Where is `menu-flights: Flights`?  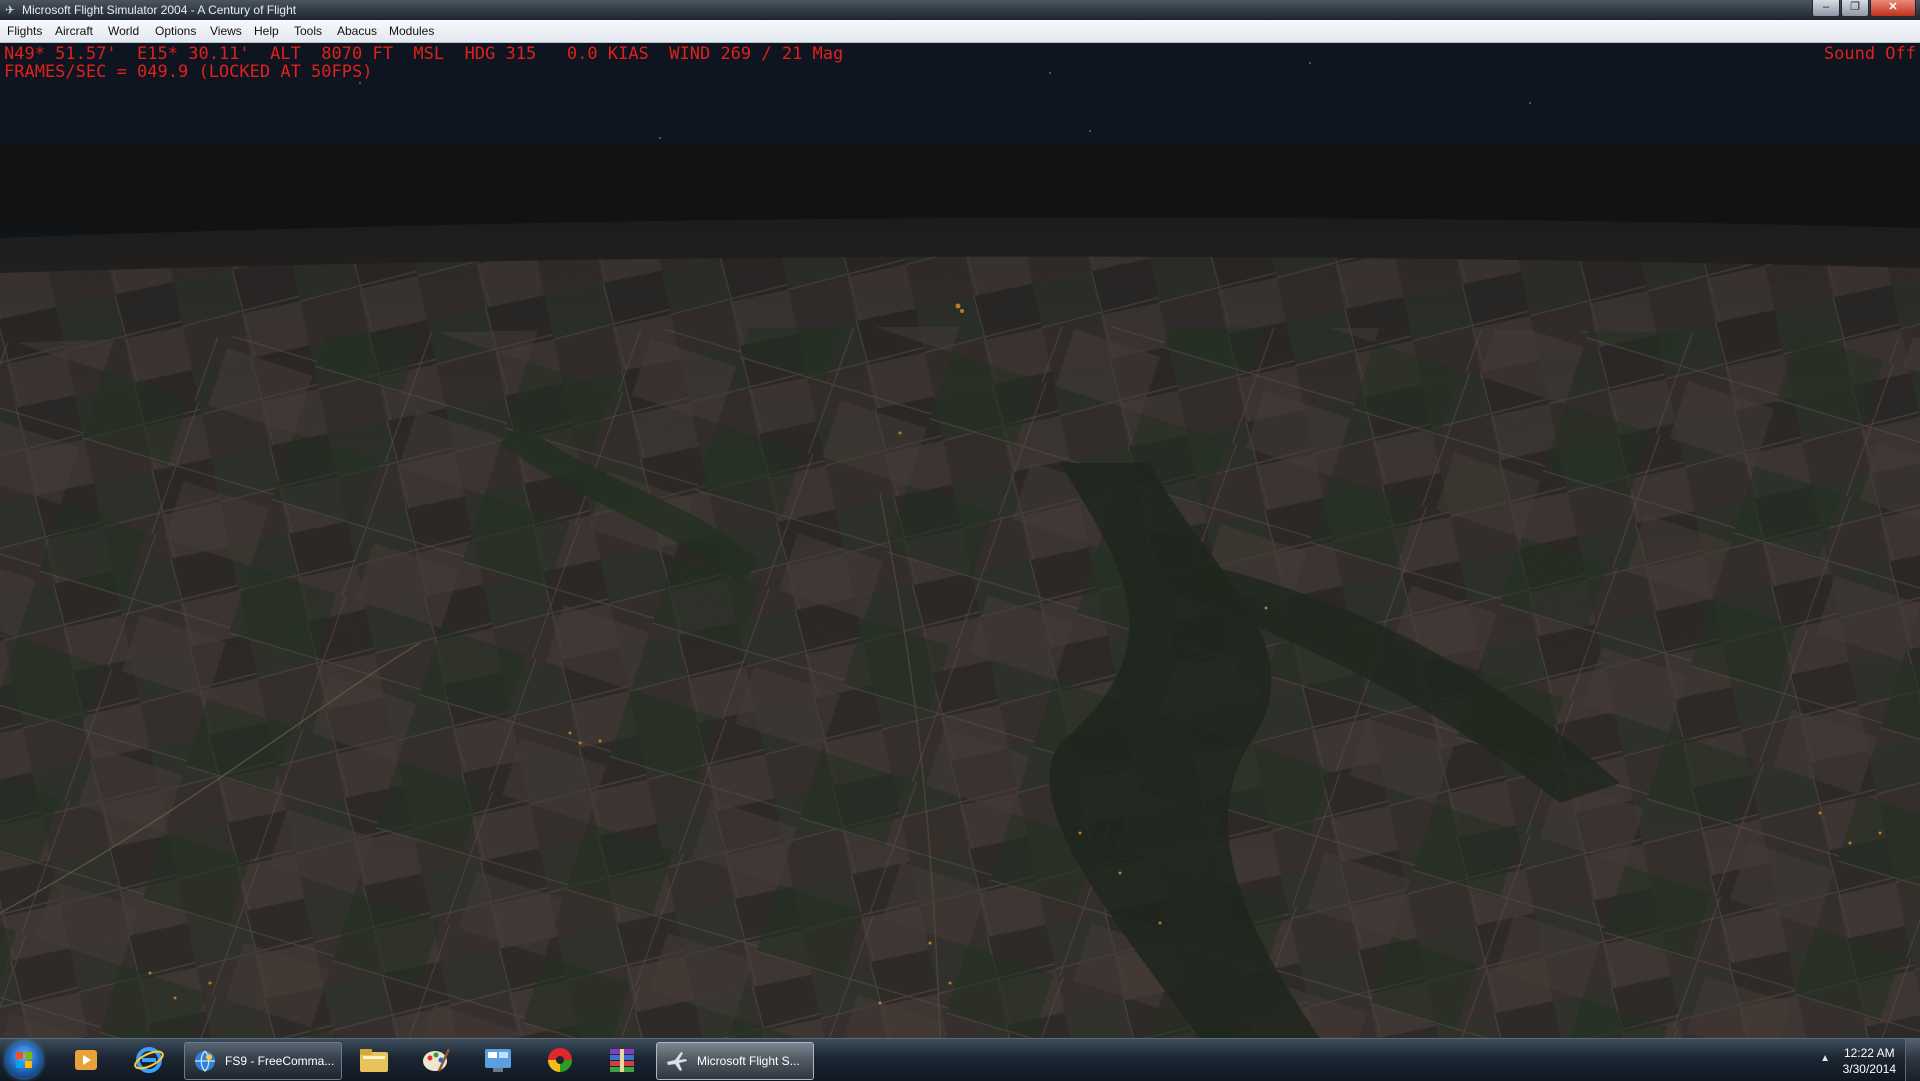 menu-flights: Flights is located at coordinates (24, 31).